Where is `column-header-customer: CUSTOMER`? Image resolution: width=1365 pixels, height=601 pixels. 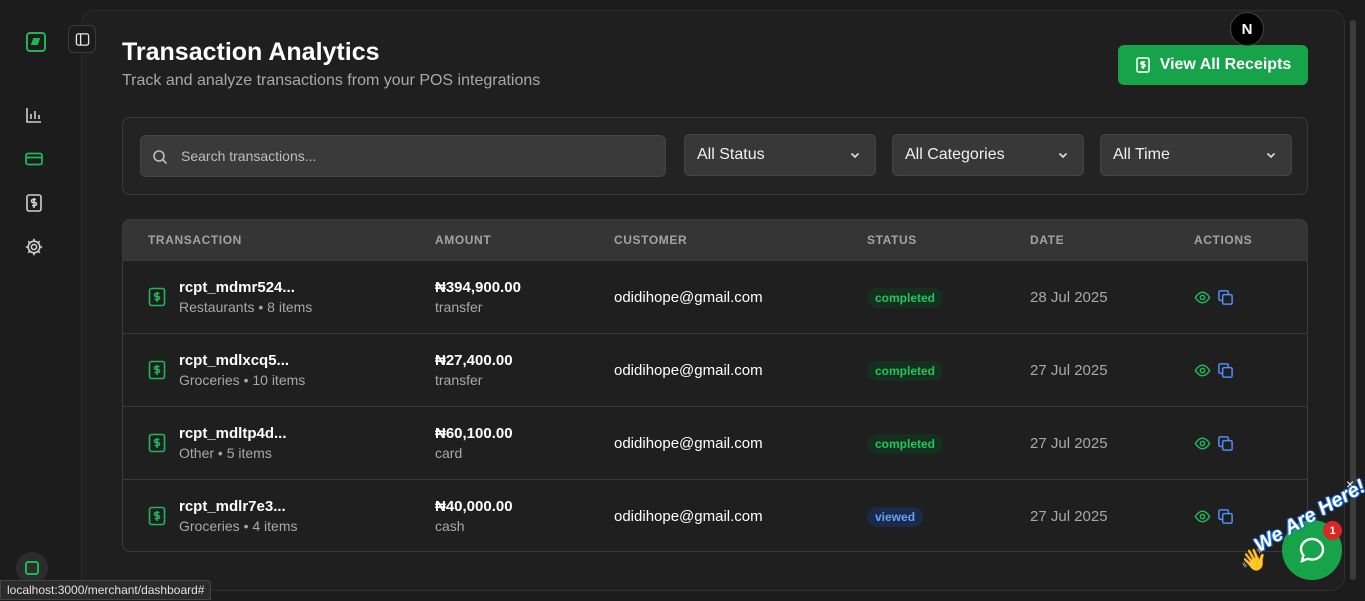
column-header-customer: CUSTOMER is located at coordinates (651, 240).